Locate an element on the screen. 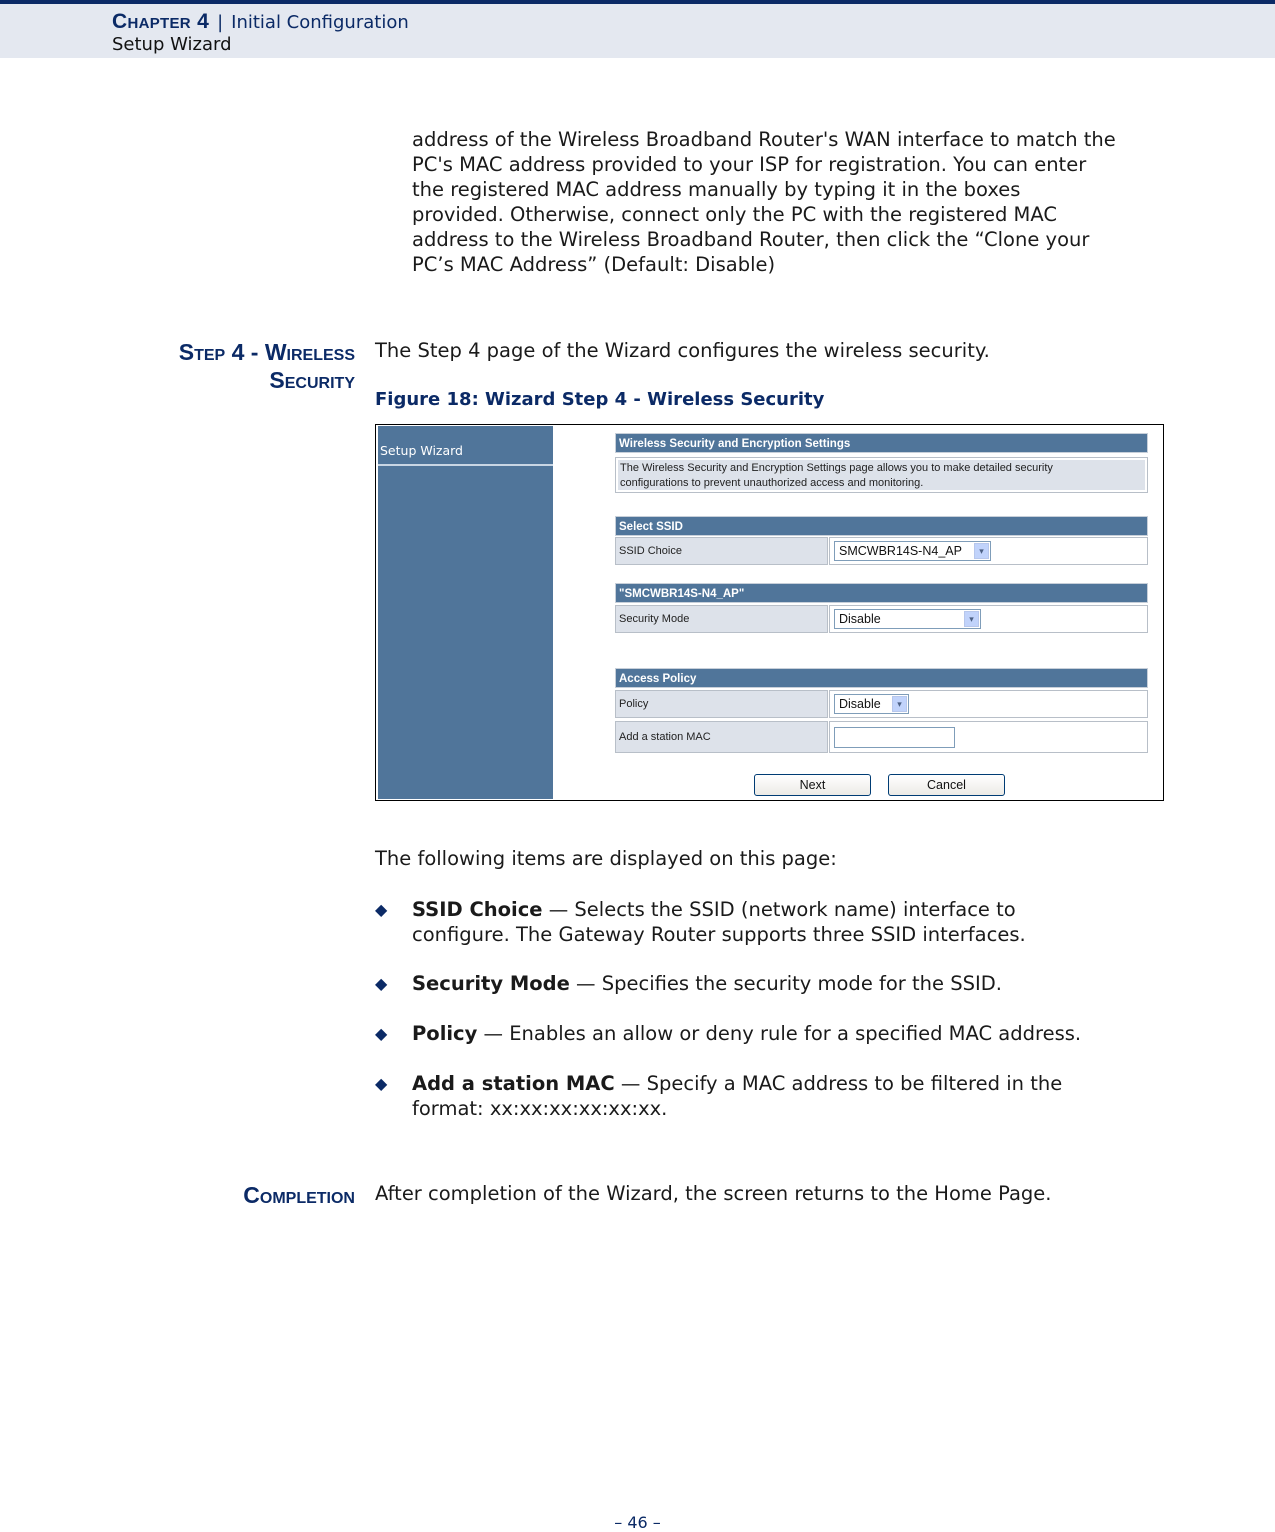 The image size is (1275, 1532). station-mac-row: Add a station MAC is located at coordinates (881, 737).